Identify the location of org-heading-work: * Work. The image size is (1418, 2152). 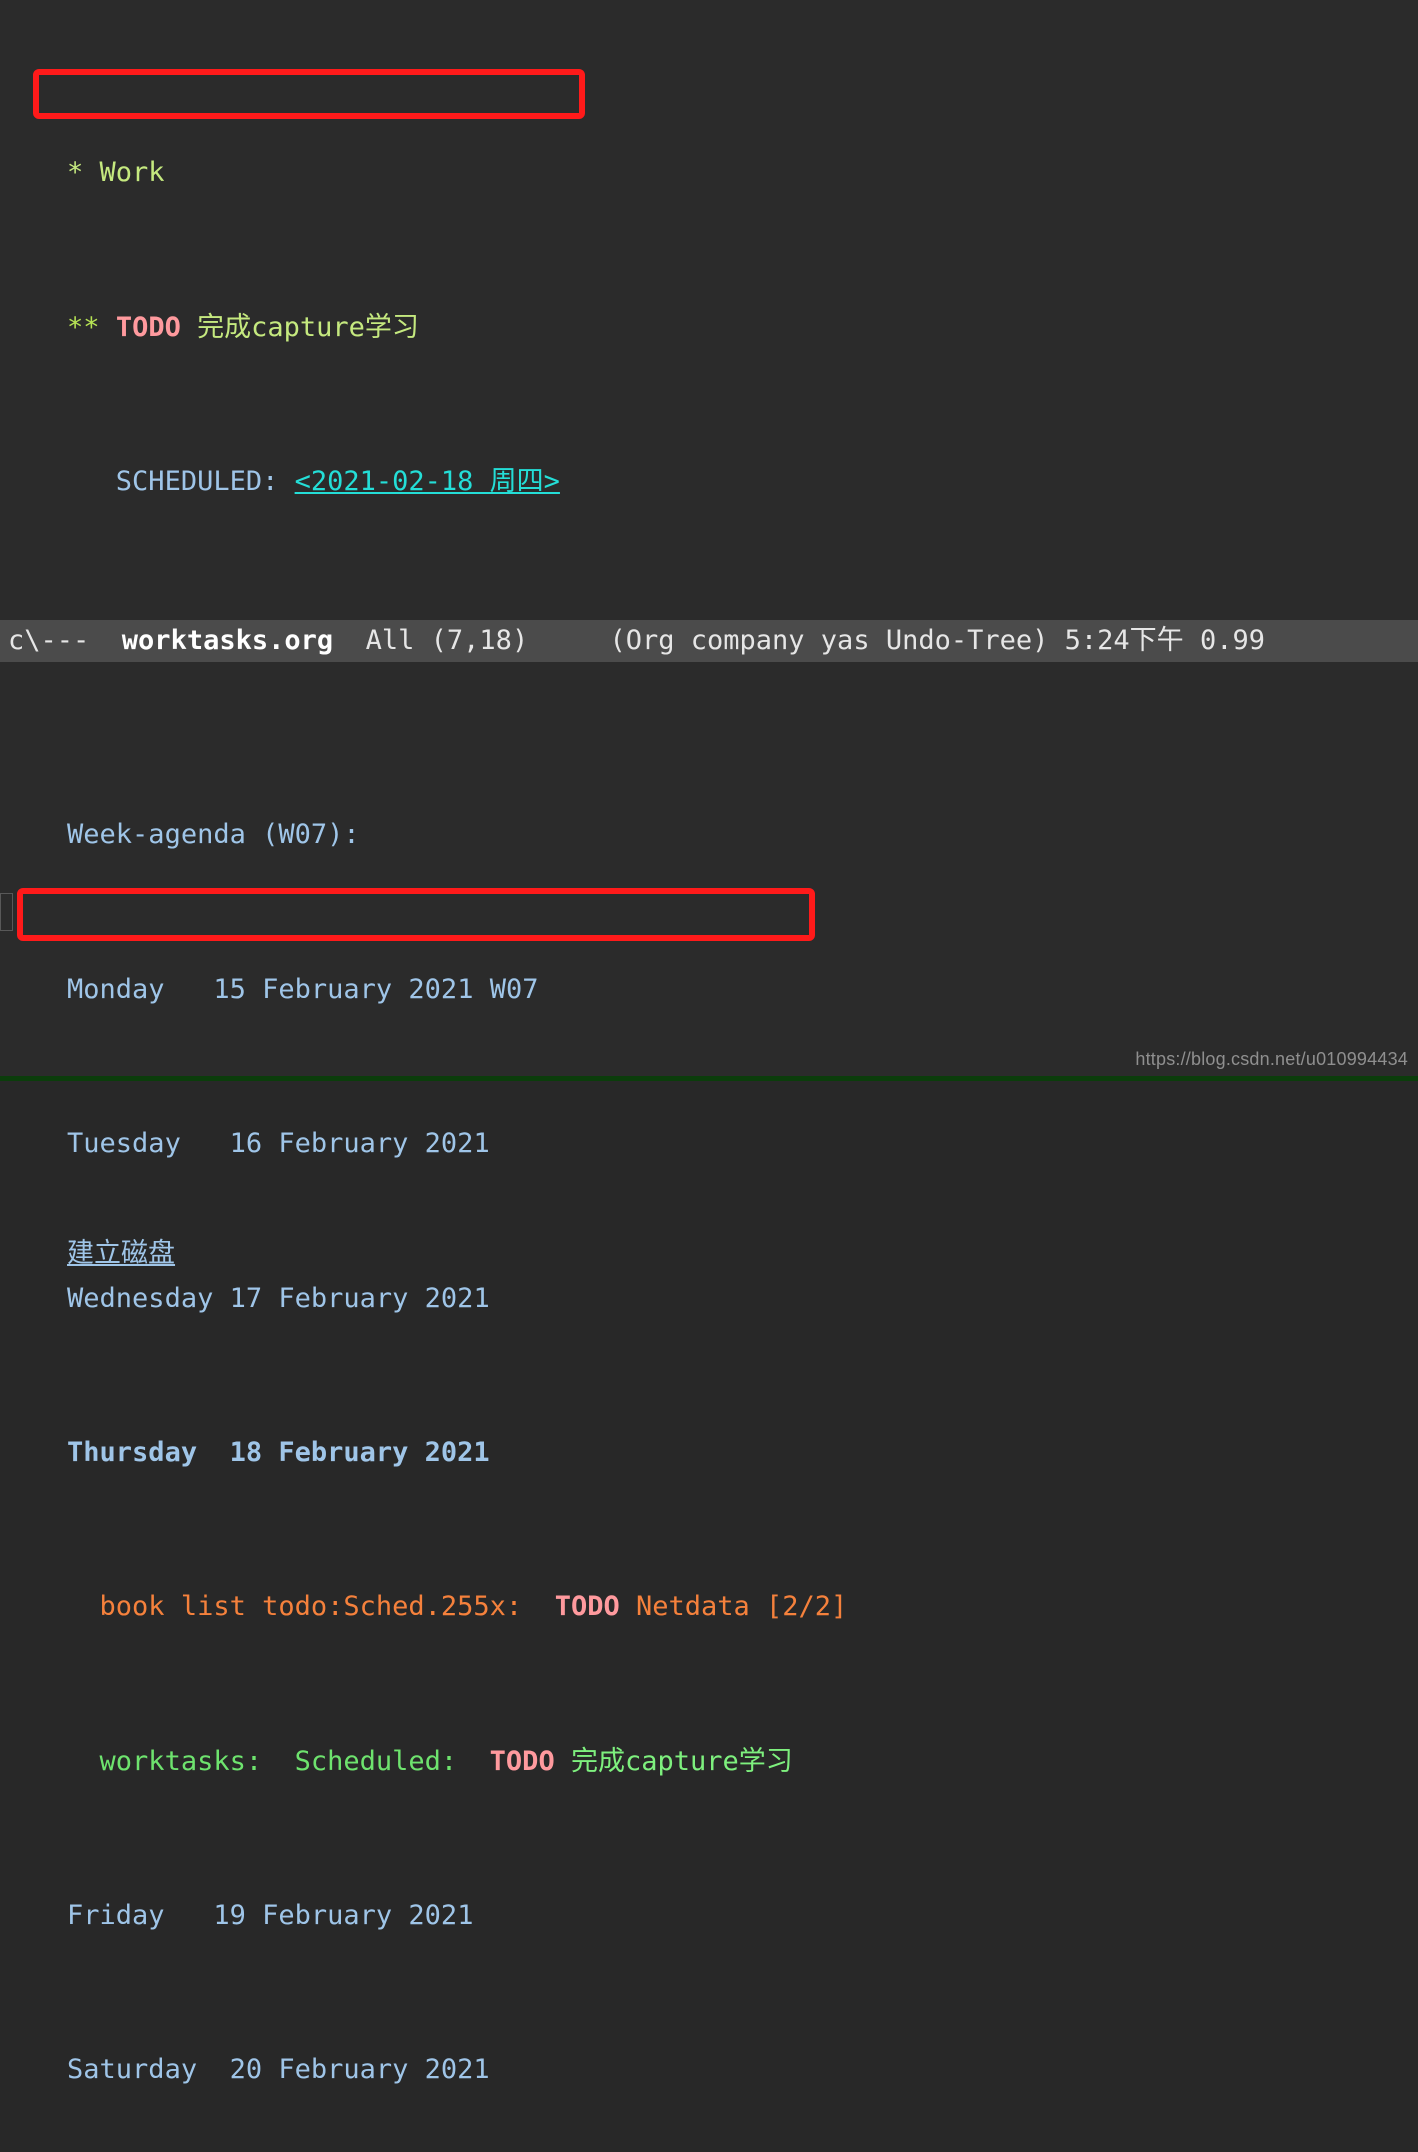
(709, 152).